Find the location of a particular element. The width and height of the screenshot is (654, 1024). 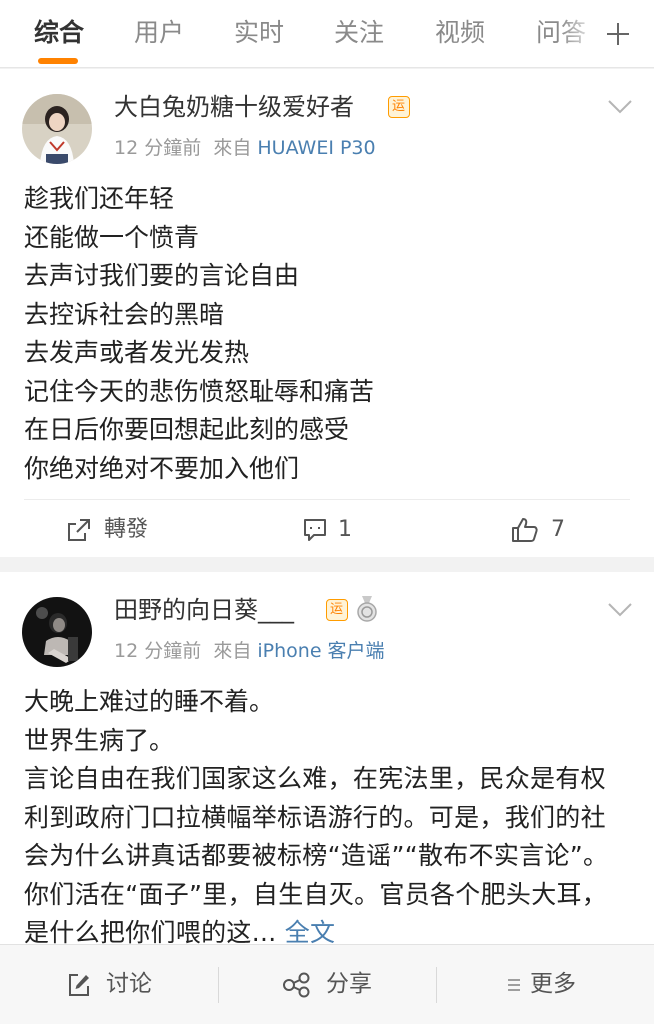

post-text-line: 在日后你要回想起此刻的感受 is located at coordinates (187, 429).